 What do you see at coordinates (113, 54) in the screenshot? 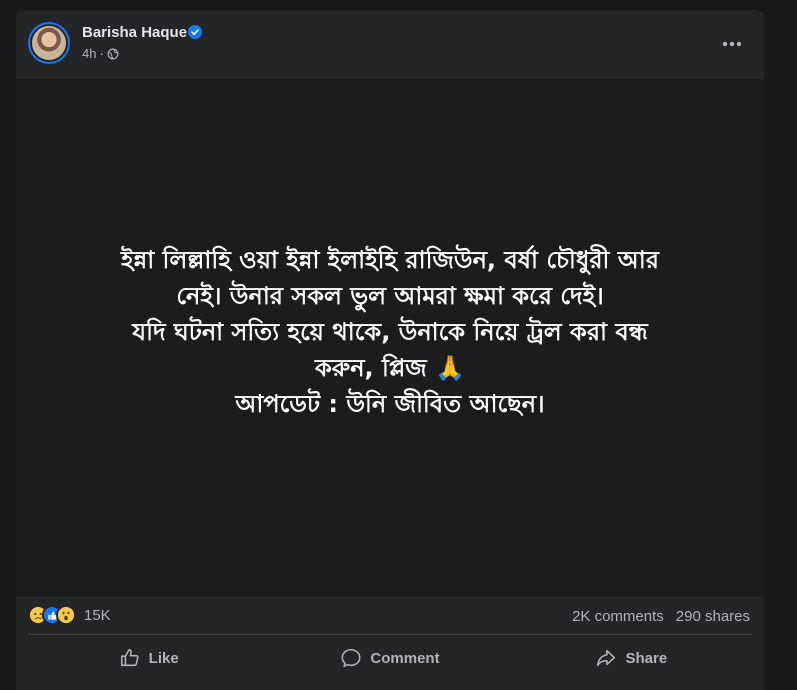
I see `globe-icon` at bounding box center [113, 54].